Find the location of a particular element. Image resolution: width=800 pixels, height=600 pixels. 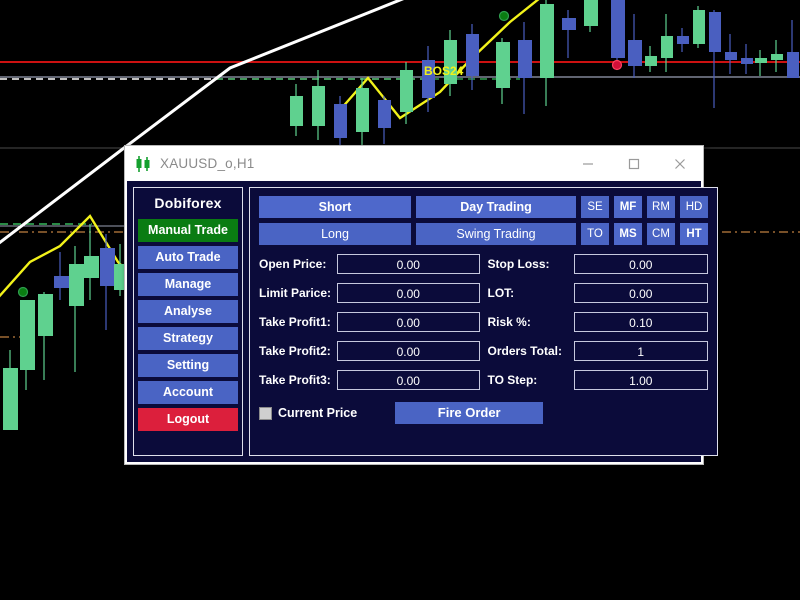

sidebar-item-strategy: Strategy is located at coordinates (188, 338).